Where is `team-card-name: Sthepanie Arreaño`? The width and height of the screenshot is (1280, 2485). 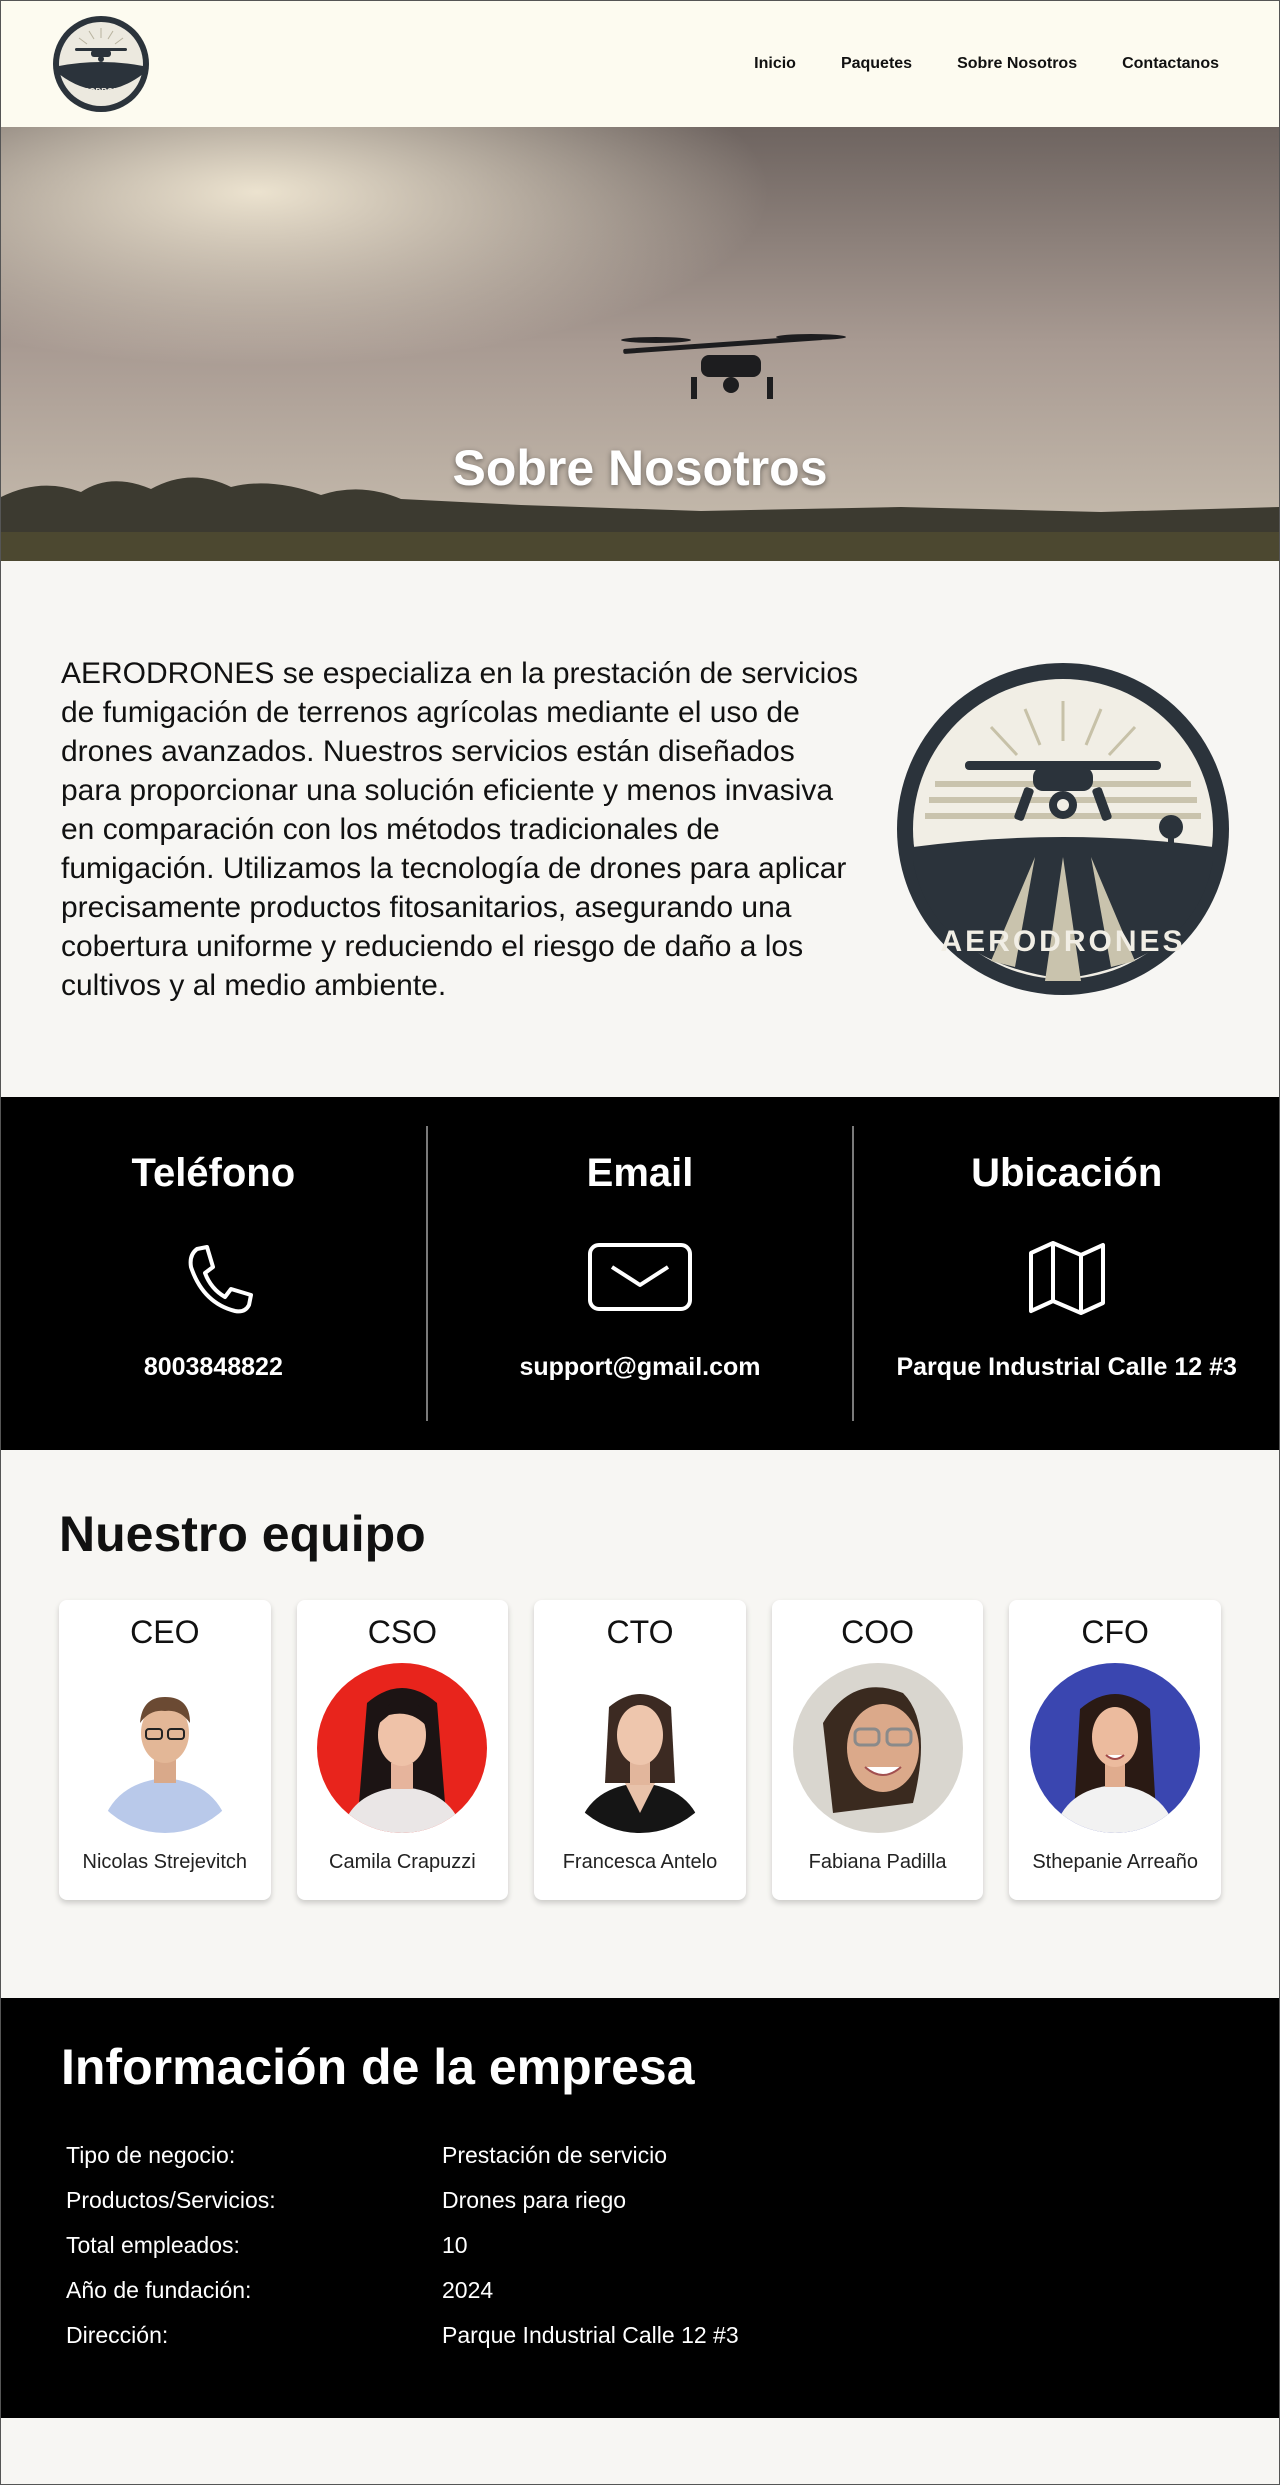
team-card-name: Sthepanie Arreaño is located at coordinates (1115, 1862).